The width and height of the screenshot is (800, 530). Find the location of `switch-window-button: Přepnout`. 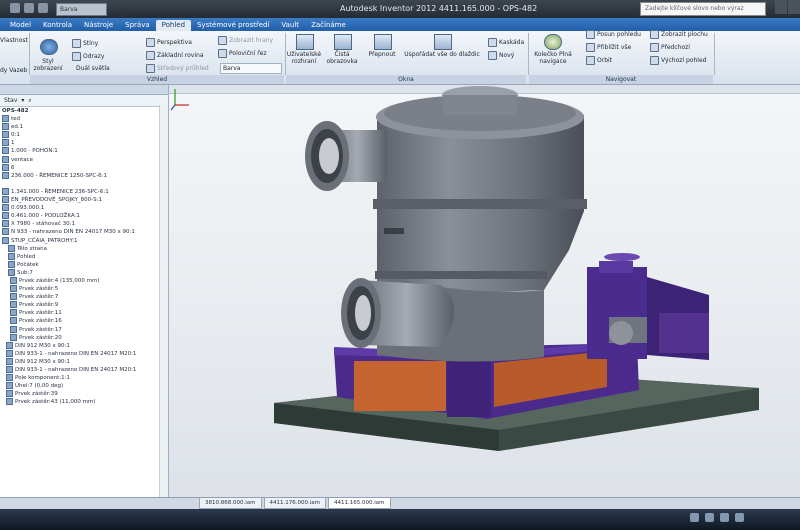

switch-window-button: Přepnout is located at coordinates (382, 54).